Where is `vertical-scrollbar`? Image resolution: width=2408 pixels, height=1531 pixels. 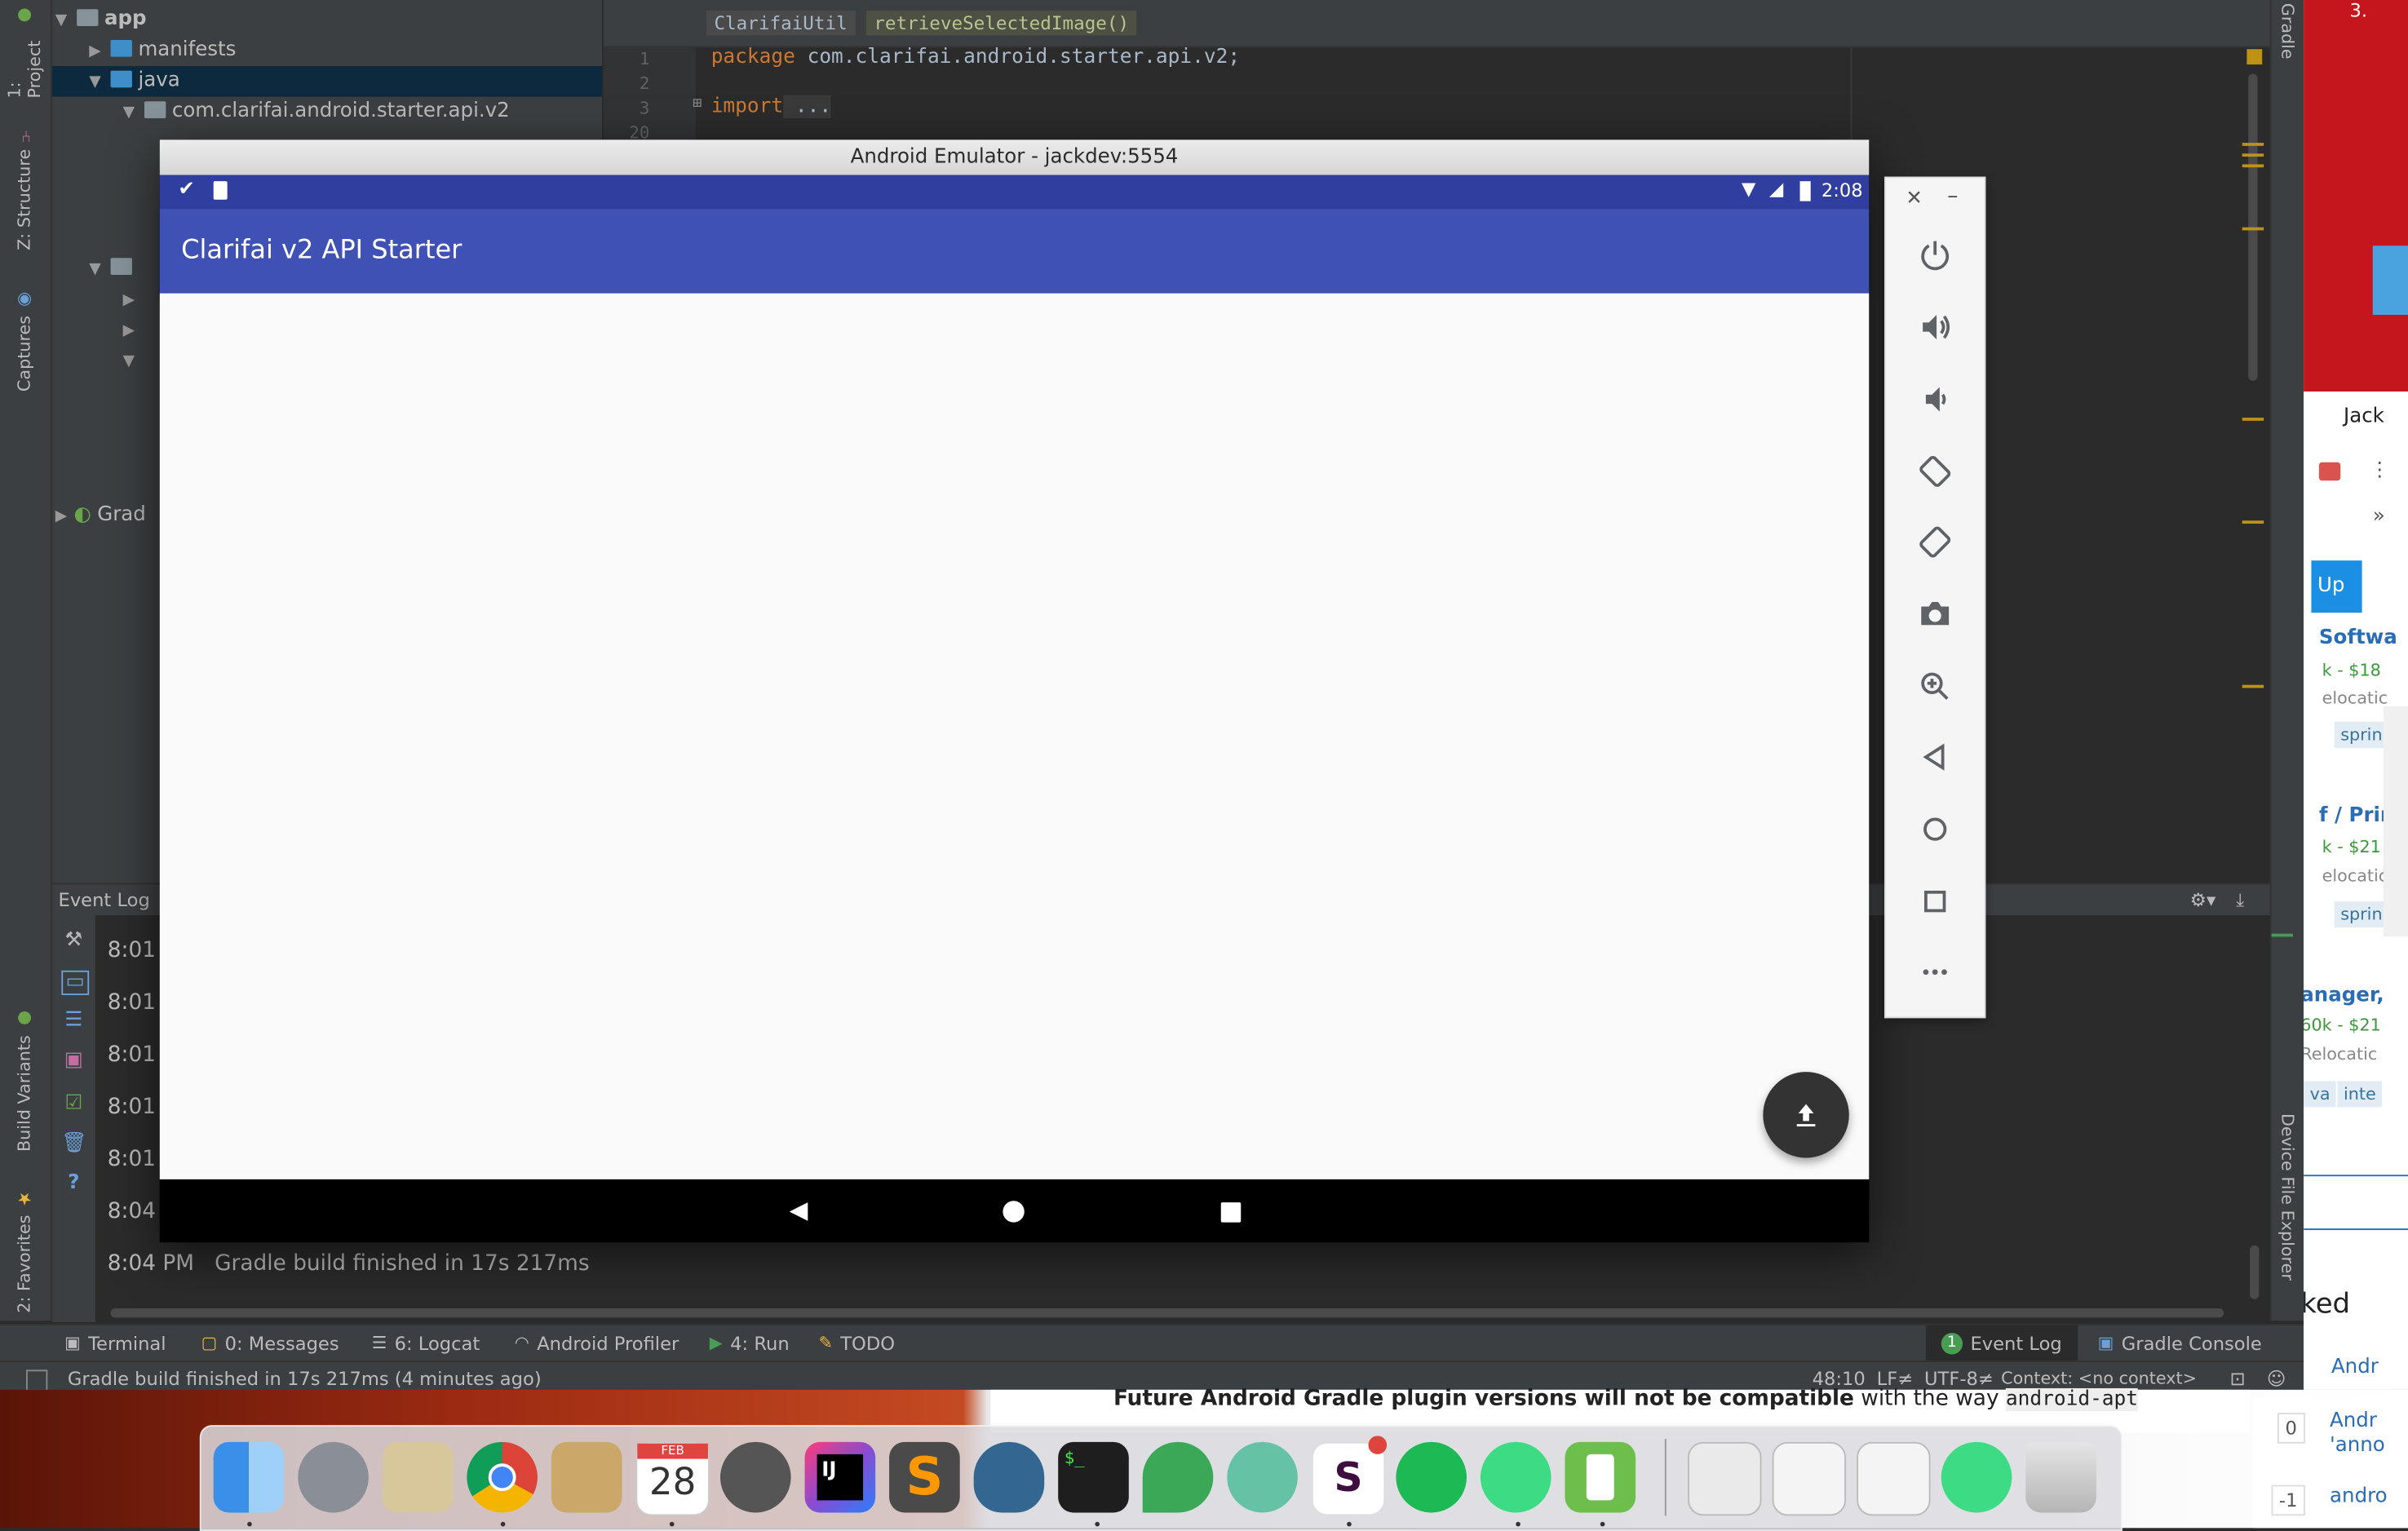 vertical-scrollbar is located at coordinates (2255, 1272).